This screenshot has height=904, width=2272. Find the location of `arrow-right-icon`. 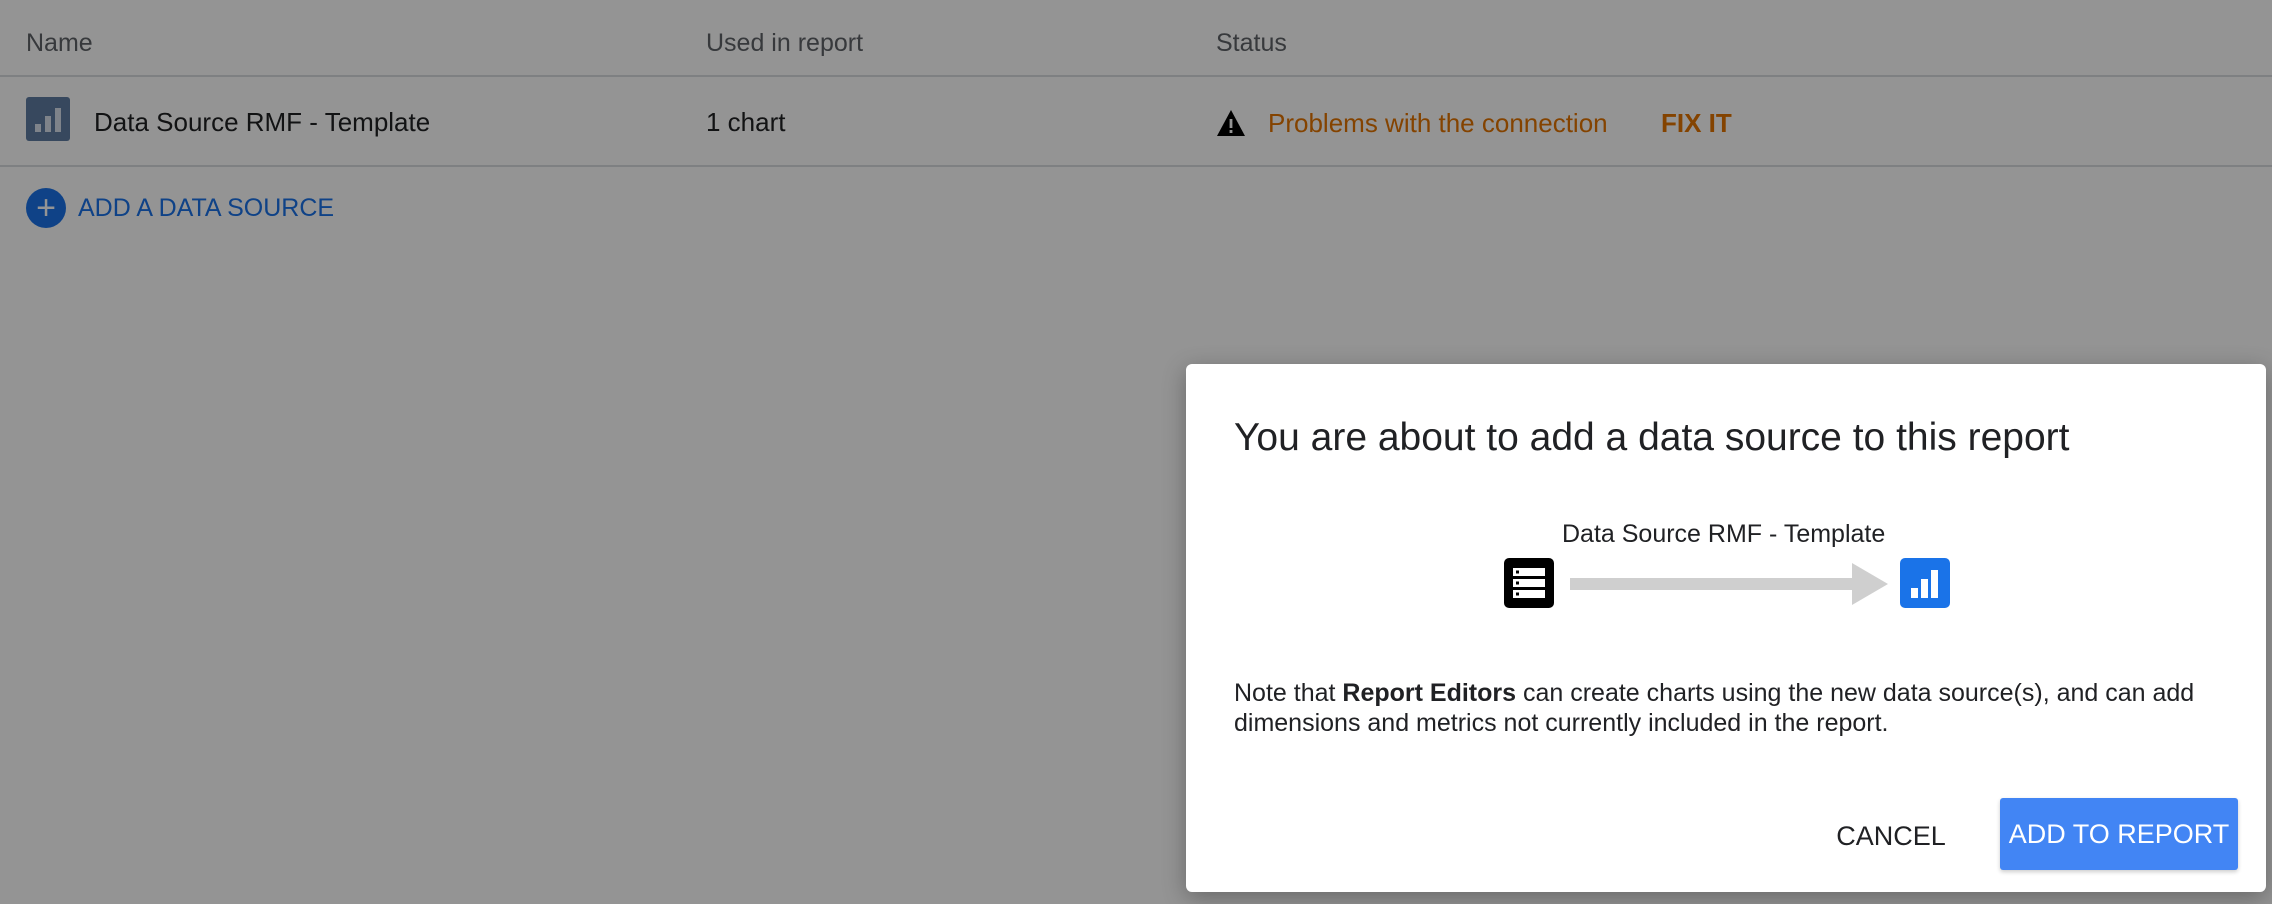

arrow-right-icon is located at coordinates (1729, 584).